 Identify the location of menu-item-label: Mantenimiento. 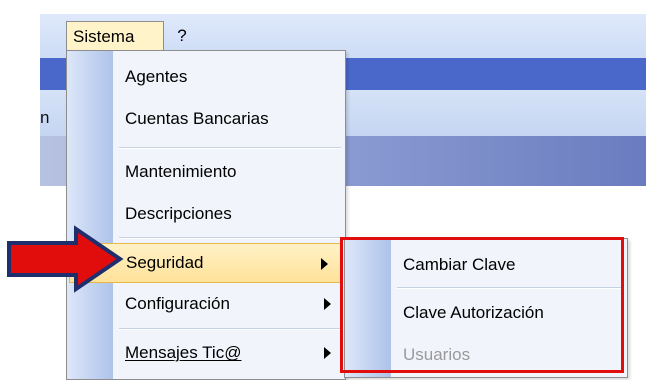
(181, 171).